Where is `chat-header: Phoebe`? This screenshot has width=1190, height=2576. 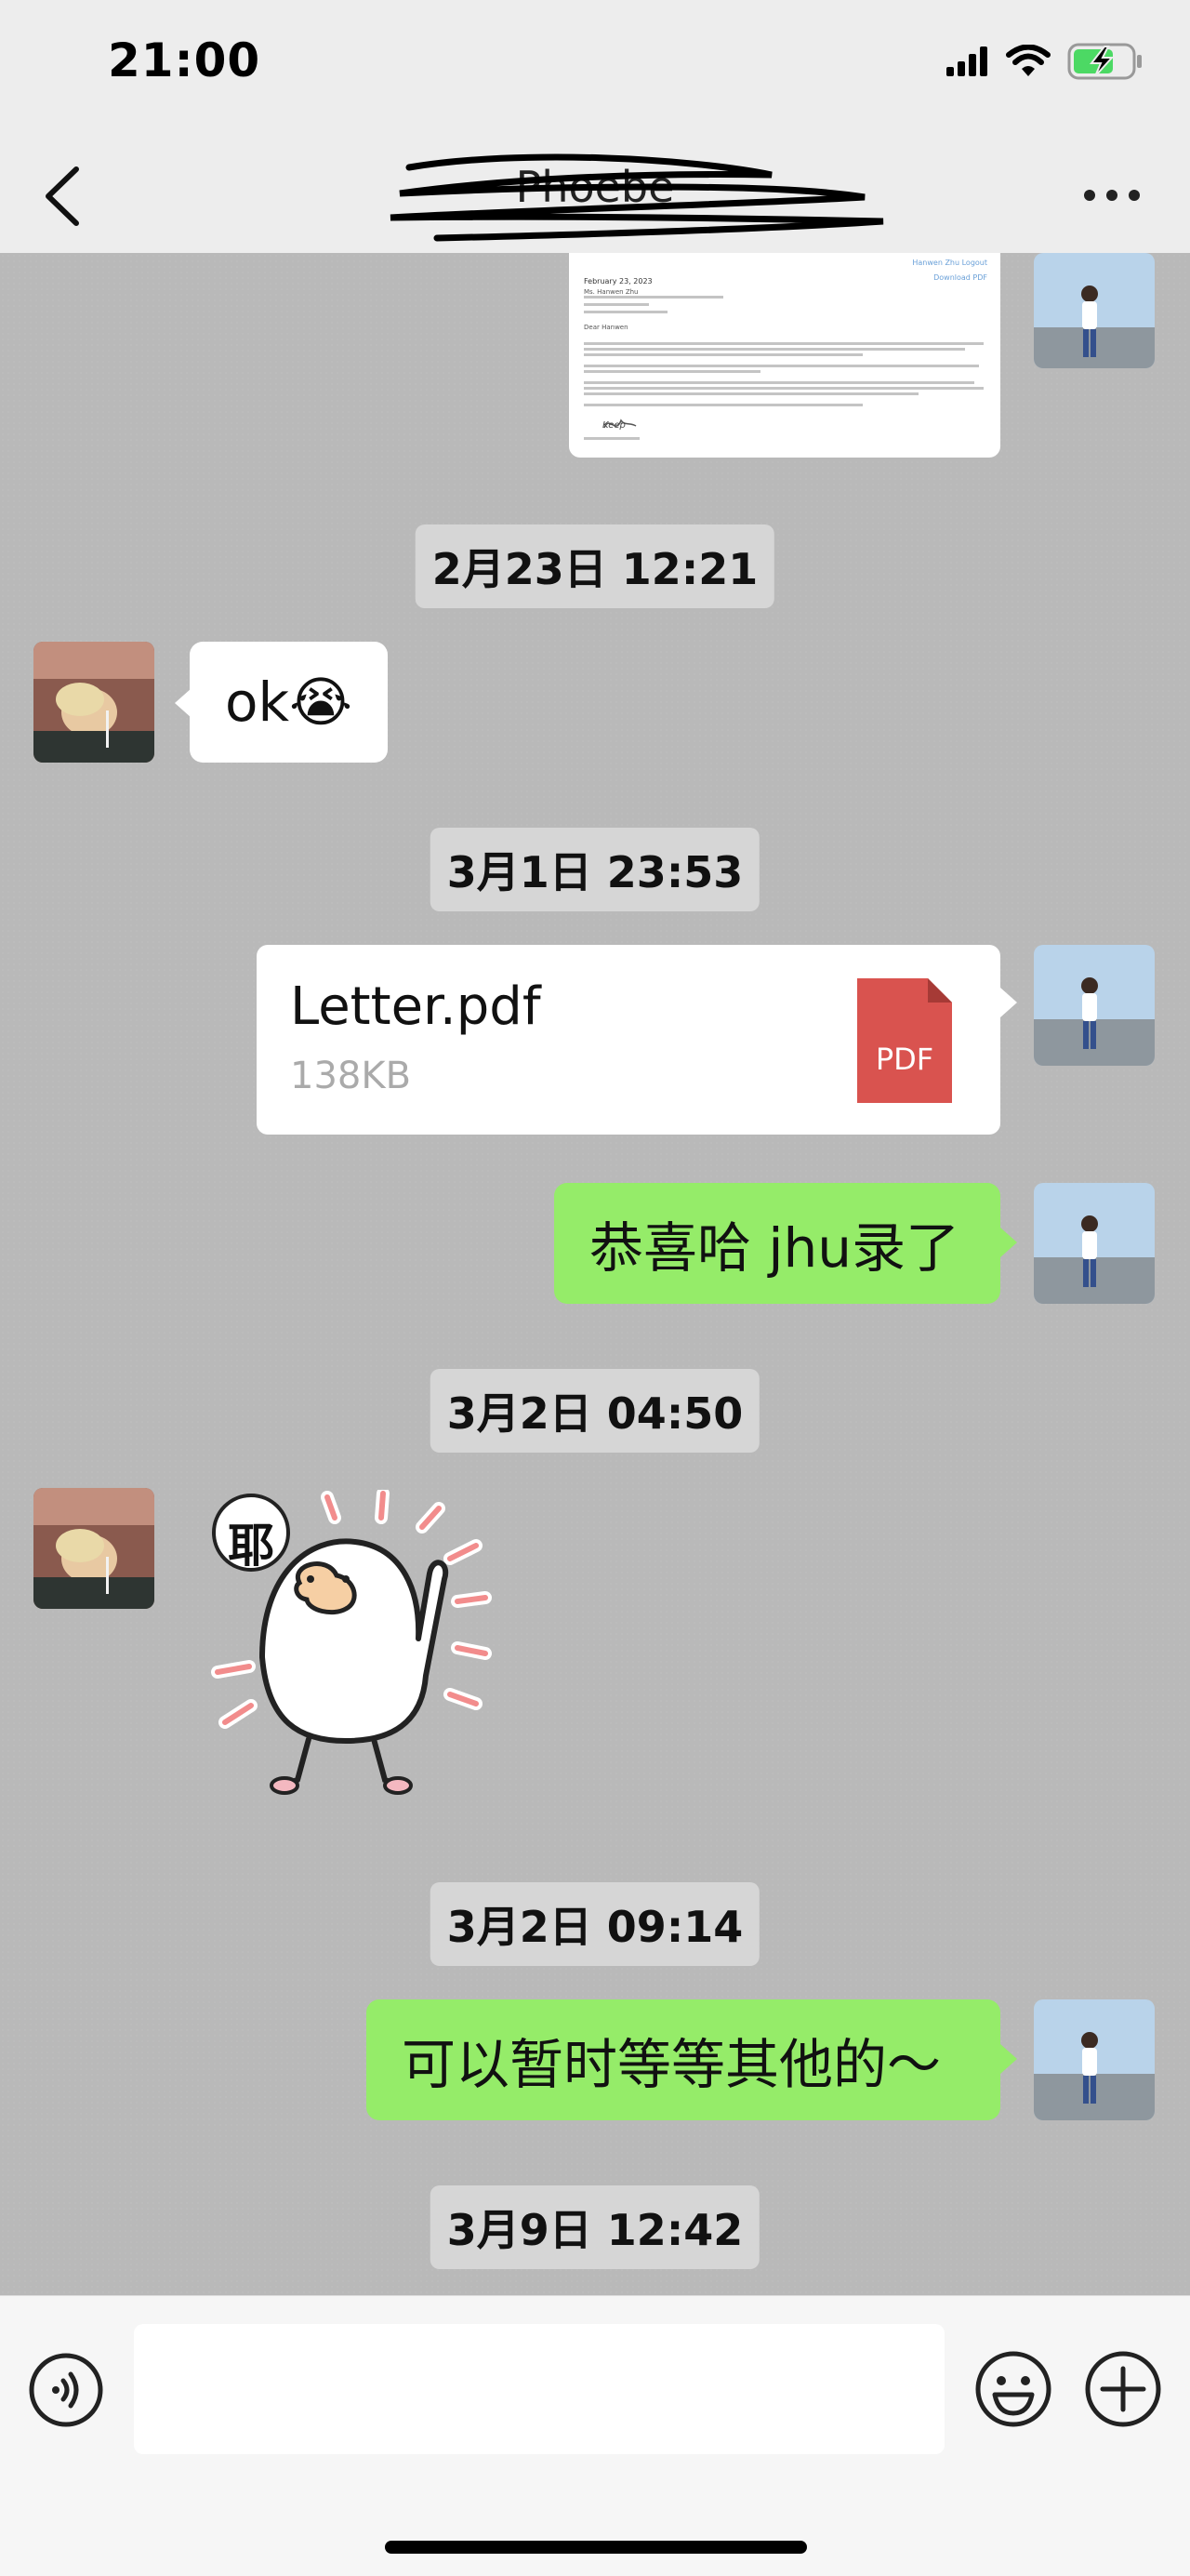 chat-header: Phoebe is located at coordinates (595, 196).